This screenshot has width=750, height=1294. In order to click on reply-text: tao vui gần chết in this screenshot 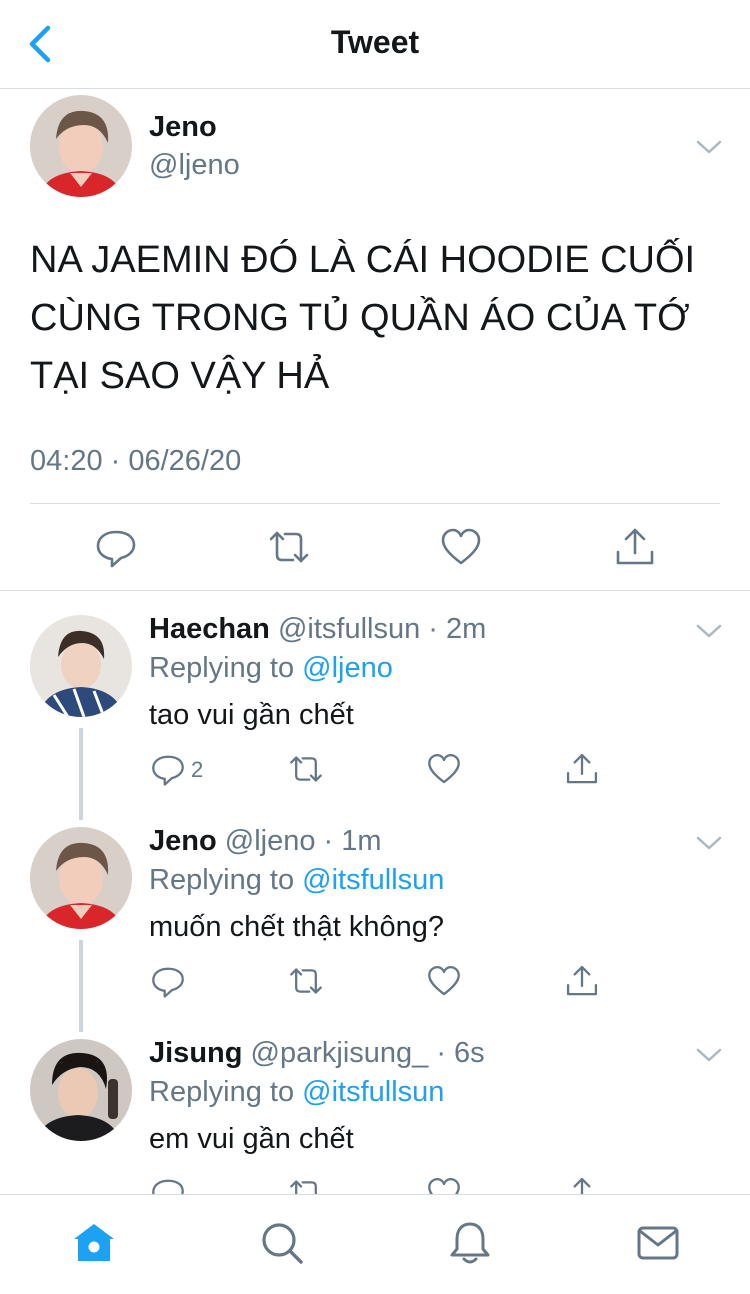, I will do `click(251, 715)`.